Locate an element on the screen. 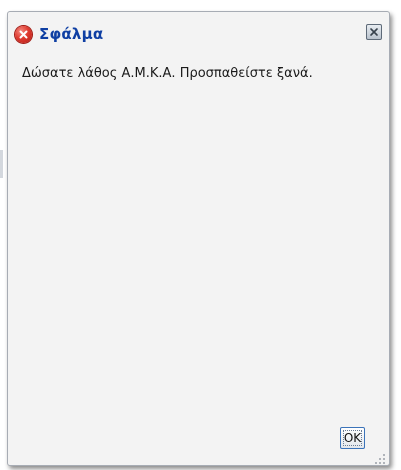  error-message: Δώσατε λάθος Α.Μ.Κ.Α. Προσπαθείστε ξανά. is located at coordinates (167, 73).